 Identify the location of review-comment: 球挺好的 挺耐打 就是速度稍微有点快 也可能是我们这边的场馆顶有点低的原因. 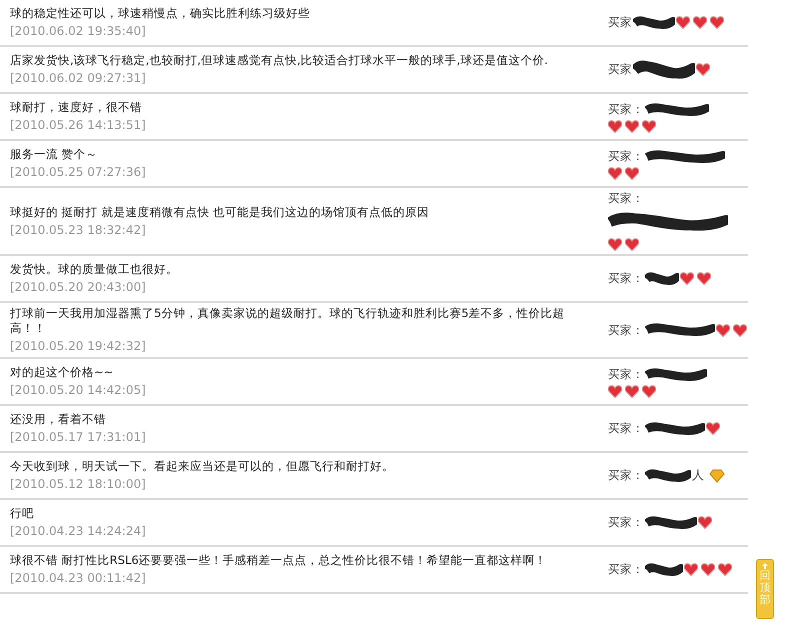
(220, 212).